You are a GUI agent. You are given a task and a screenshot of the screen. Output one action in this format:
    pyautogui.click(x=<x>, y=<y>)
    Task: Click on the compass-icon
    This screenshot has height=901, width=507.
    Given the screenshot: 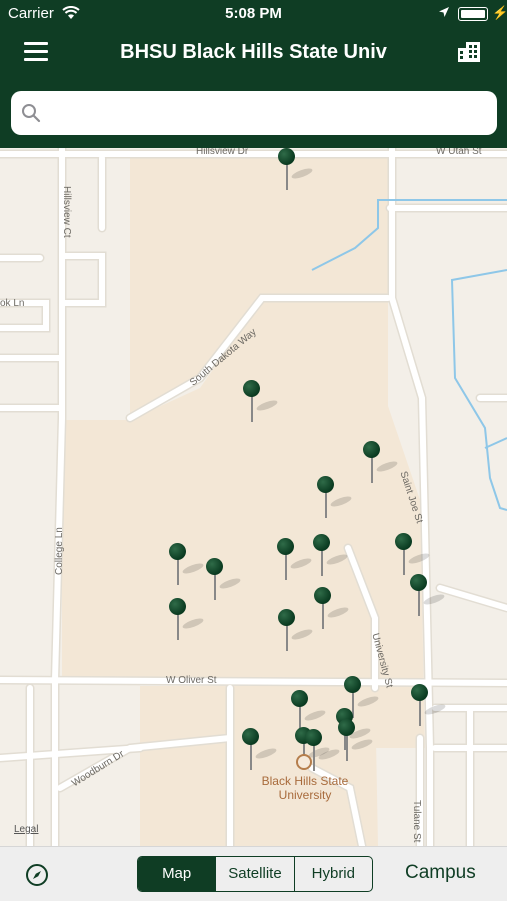 What is the action you would take?
    pyautogui.click(x=37, y=875)
    